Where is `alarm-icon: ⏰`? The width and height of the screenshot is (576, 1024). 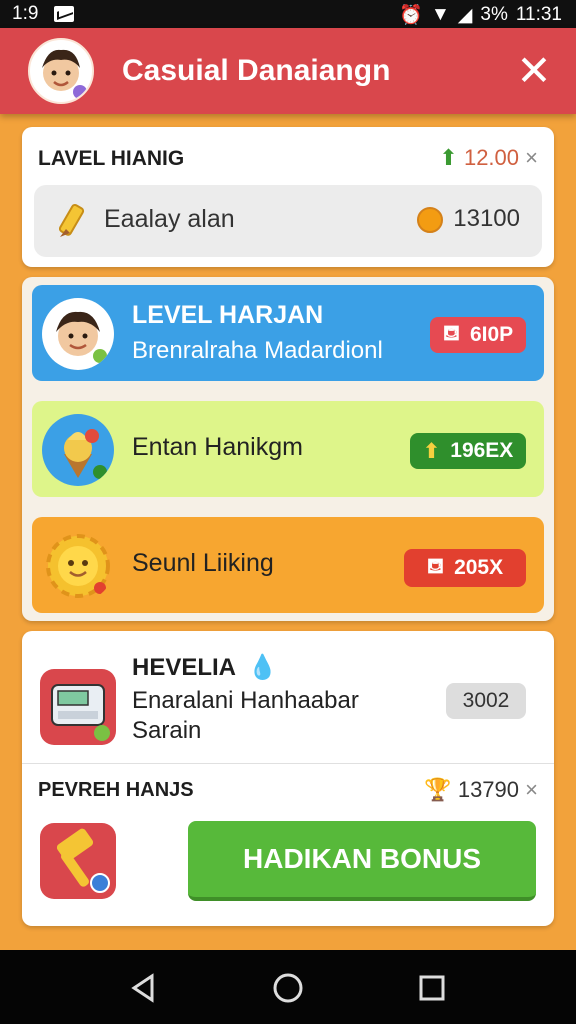 alarm-icon: ⏰ is located at coordinates (411, 15).